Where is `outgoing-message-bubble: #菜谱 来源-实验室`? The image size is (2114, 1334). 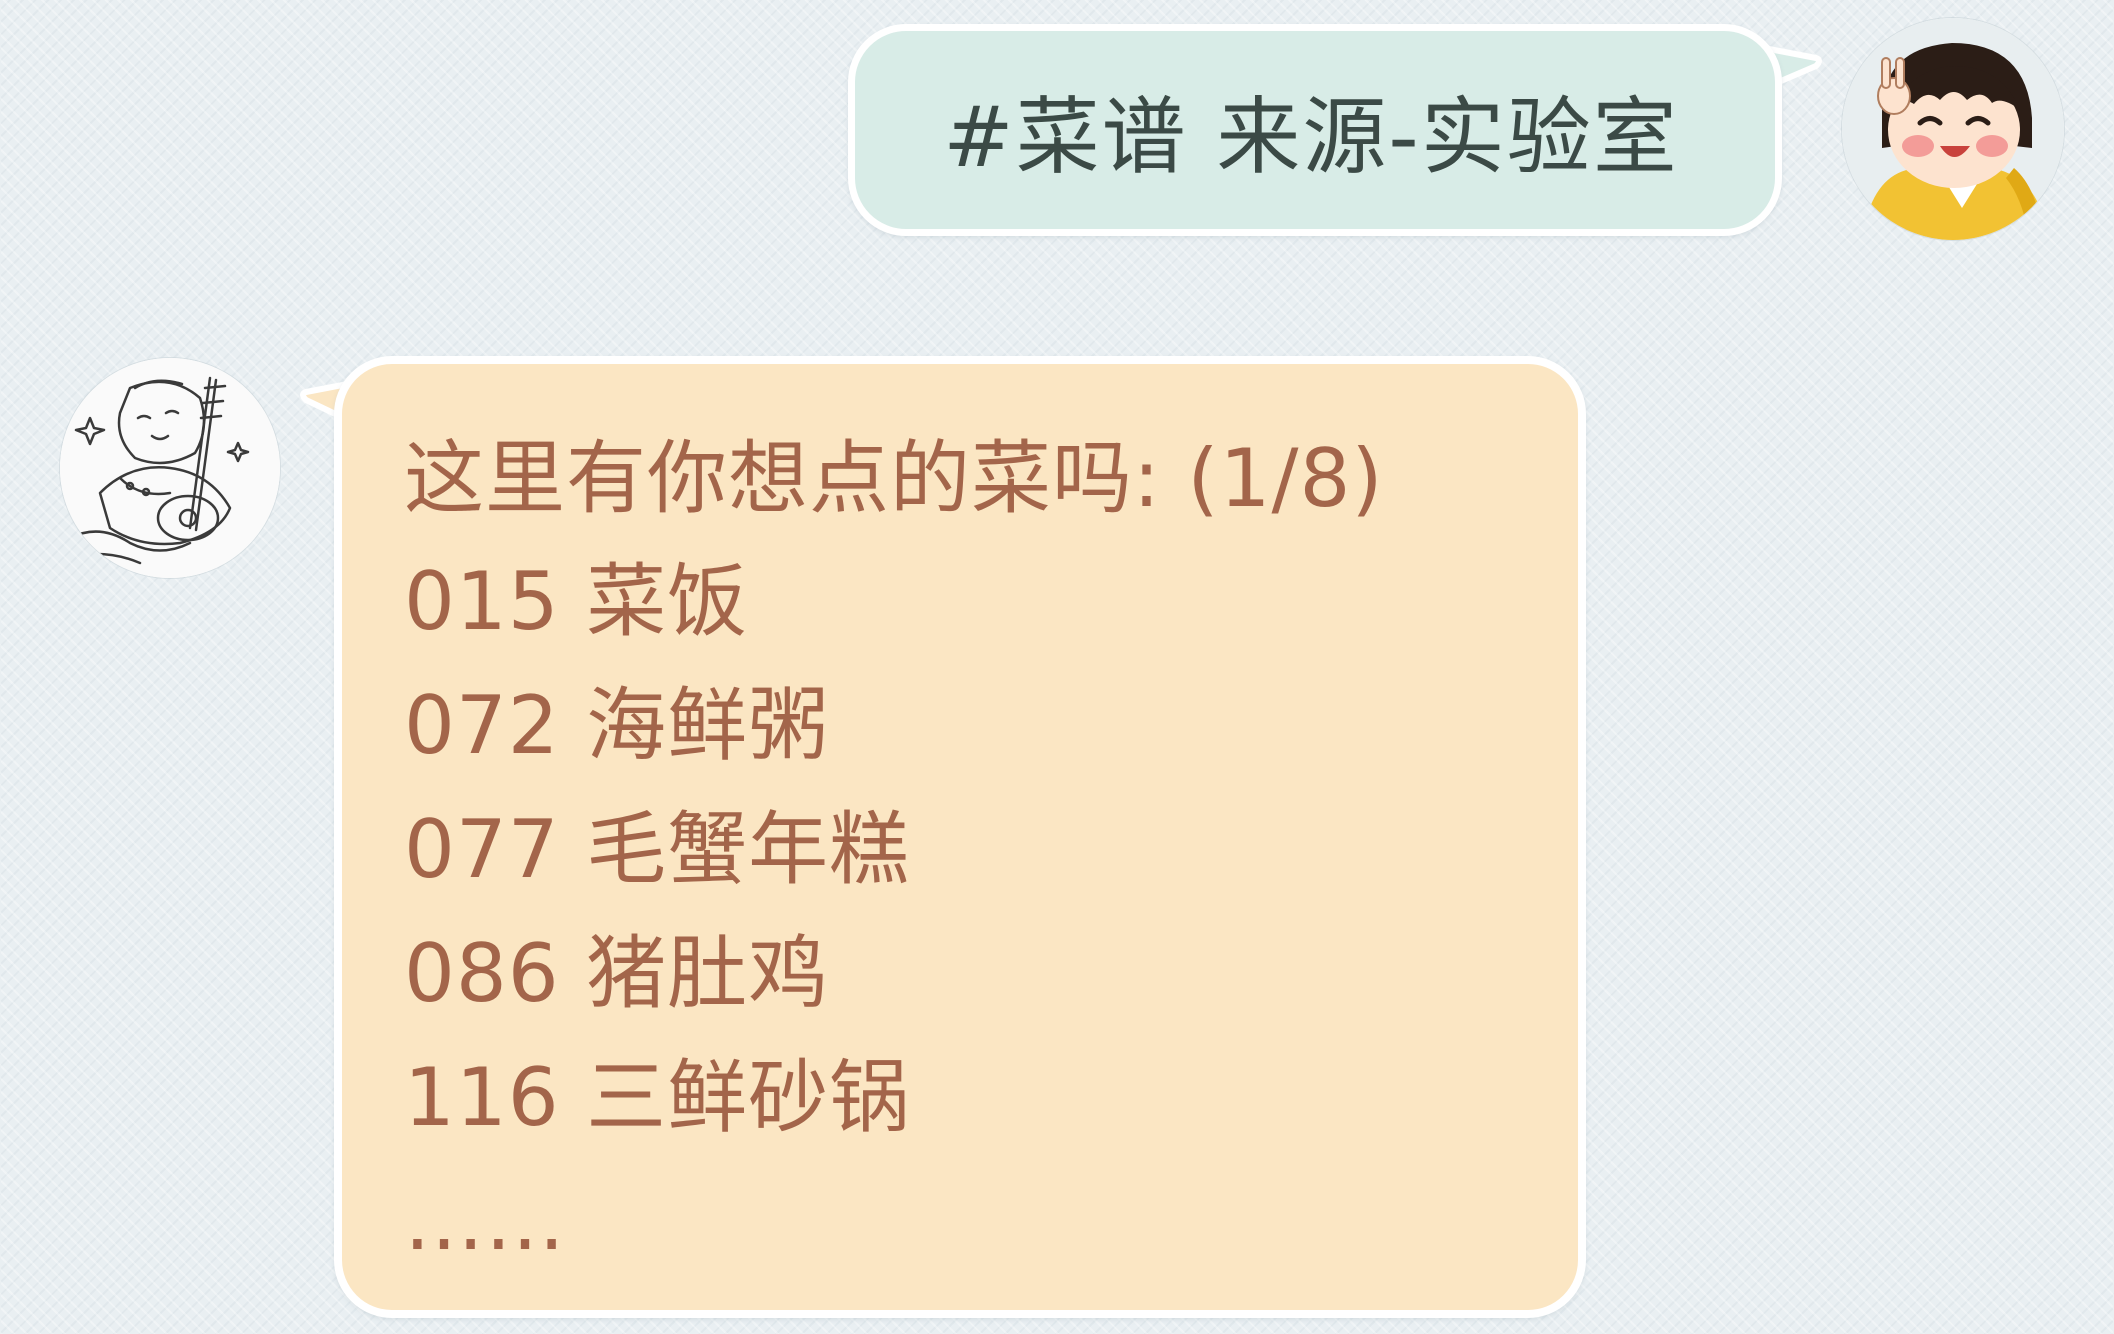 outgoing-message-bubble: #菜谱 来源-实验室 is located at coordinates (1315, 130).